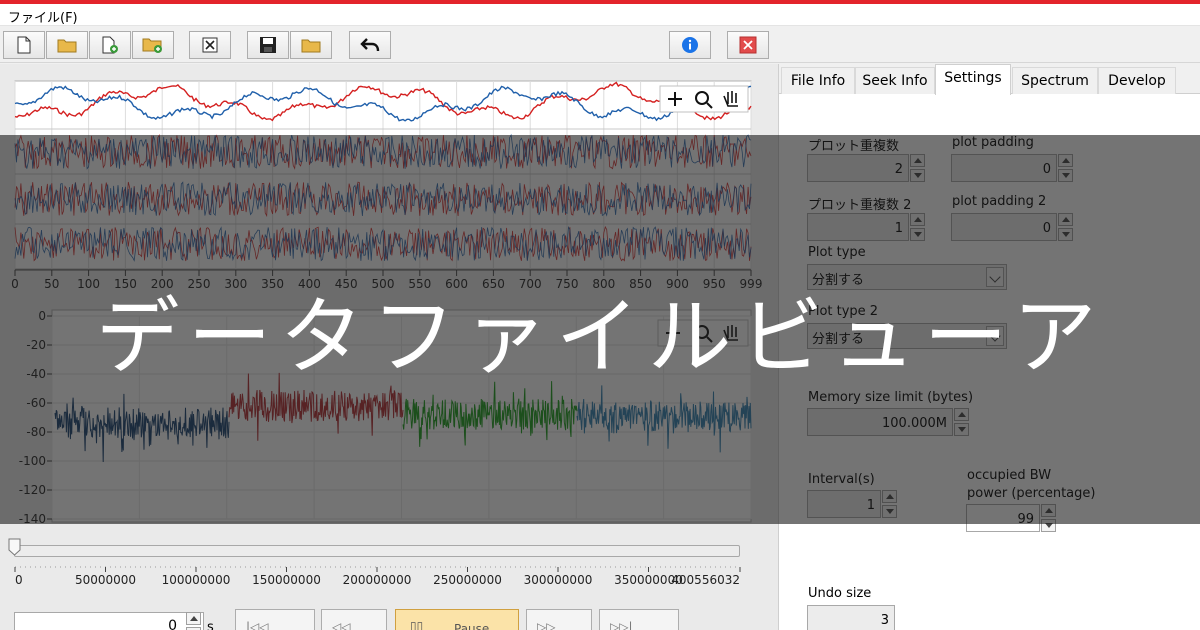  I want to click on waveform-x-tick-label: 800, so click(603, 284).